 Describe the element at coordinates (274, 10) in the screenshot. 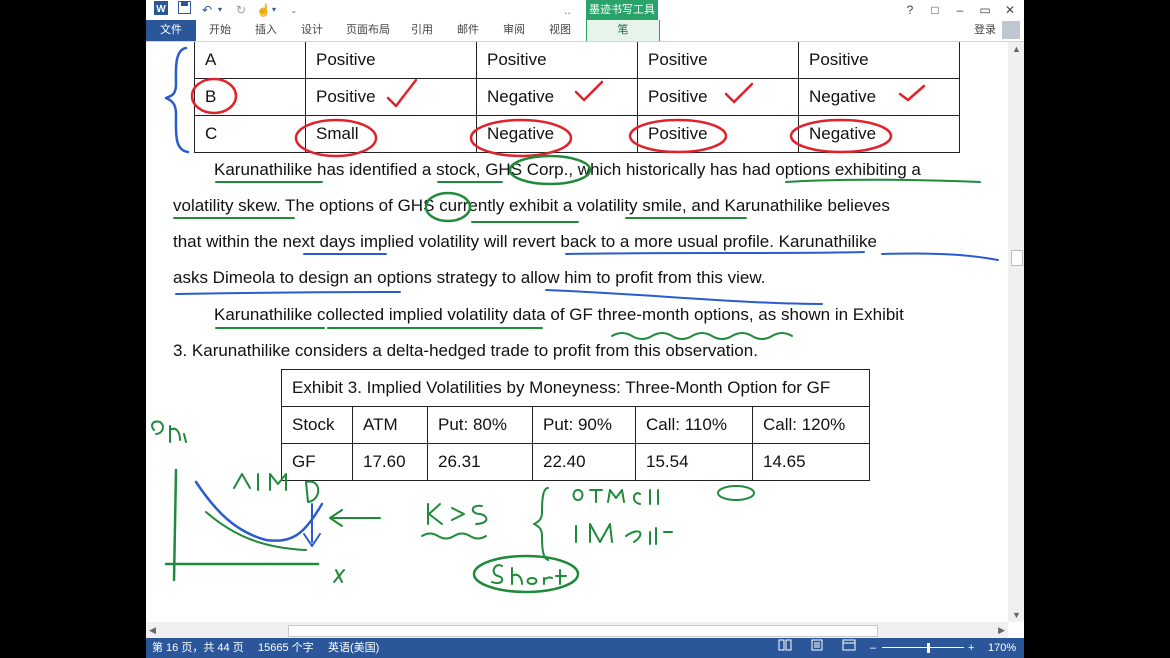

I see `touch-dropdown-icon: ▾` at that location.